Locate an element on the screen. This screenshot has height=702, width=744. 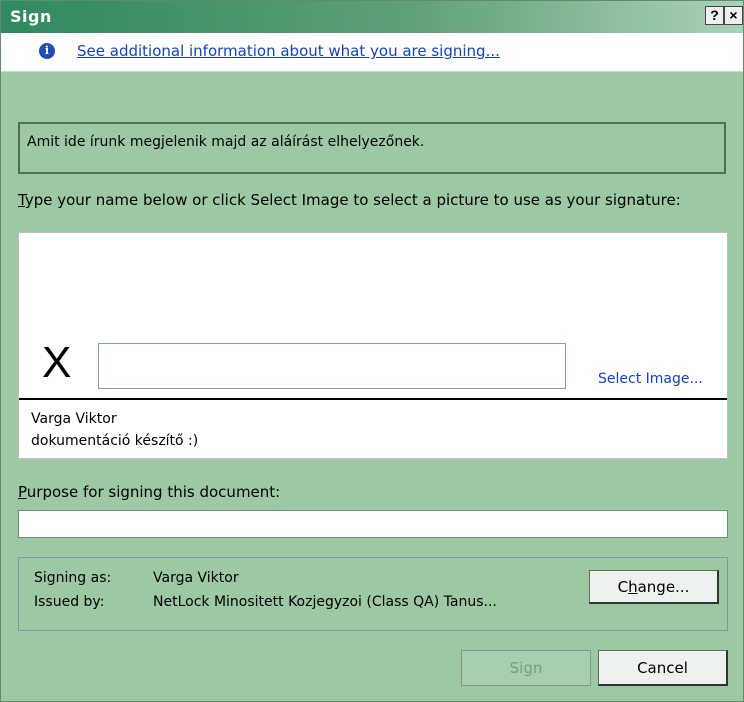
signer-title: dokumentáció készítő :) is located at coordinates (115, 441).